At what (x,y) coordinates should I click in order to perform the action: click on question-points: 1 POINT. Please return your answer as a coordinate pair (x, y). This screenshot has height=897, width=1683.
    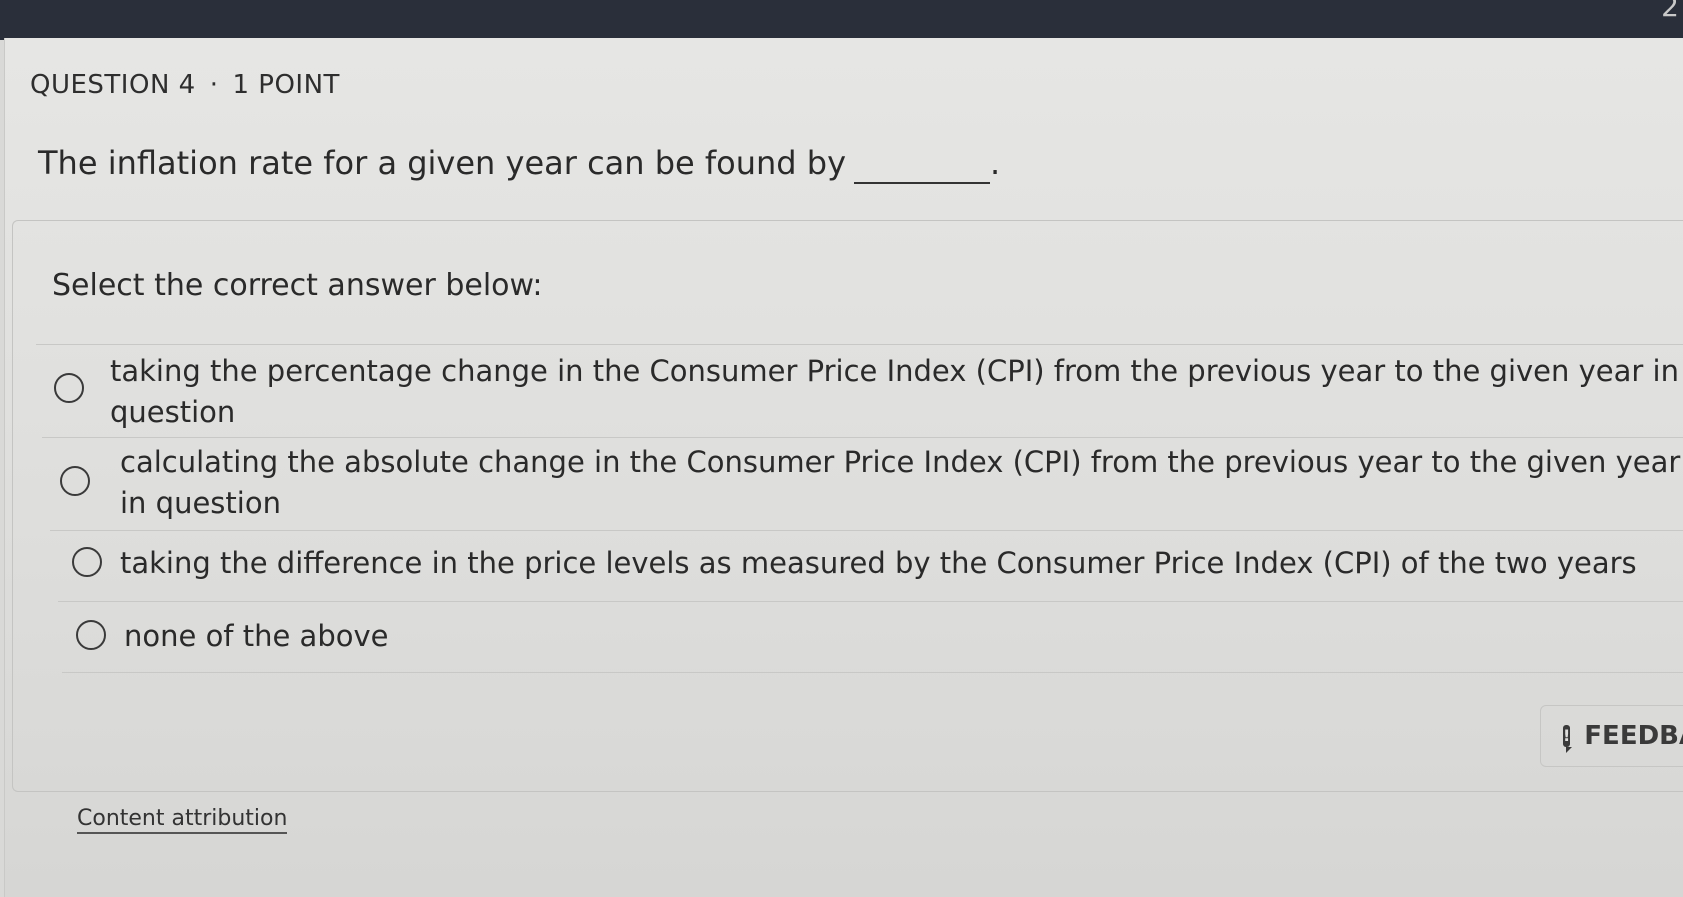
    Looking at the image, I should click on (286, 85).